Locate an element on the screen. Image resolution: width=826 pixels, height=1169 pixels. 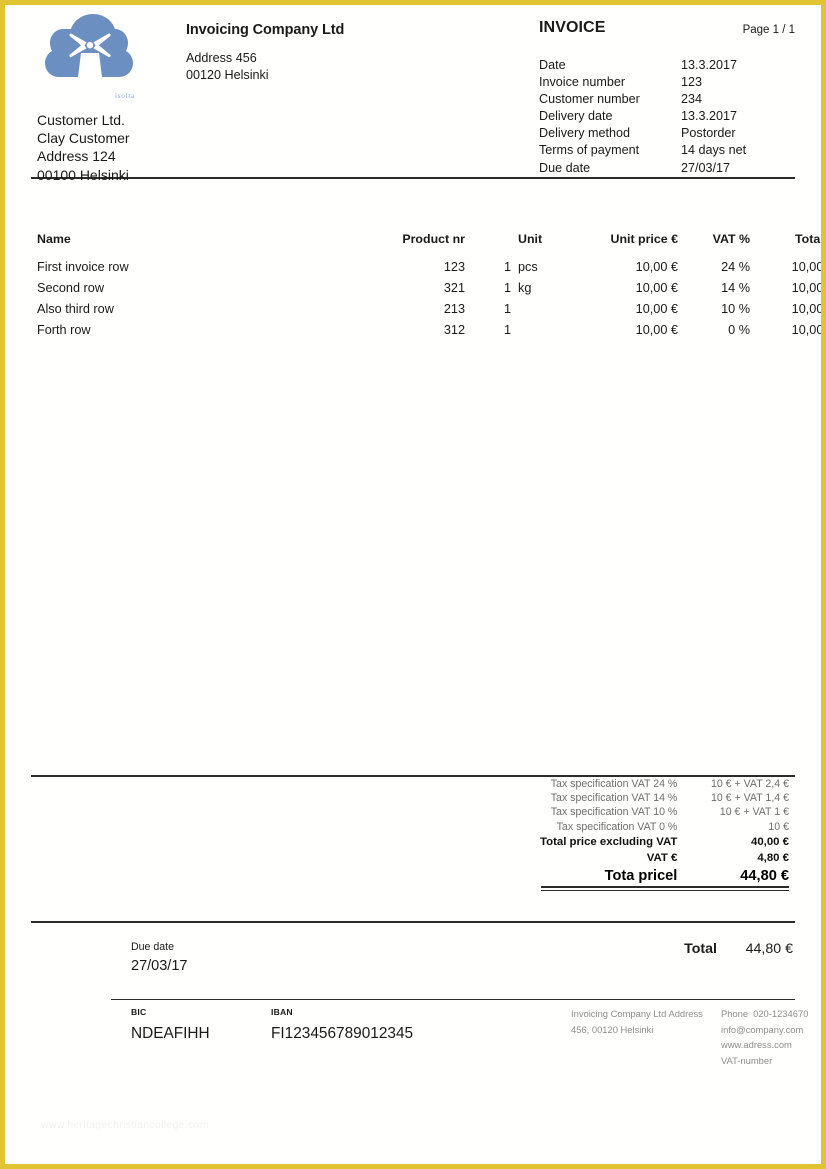
column-header-total: Total € is located at coordinates (809, 239).